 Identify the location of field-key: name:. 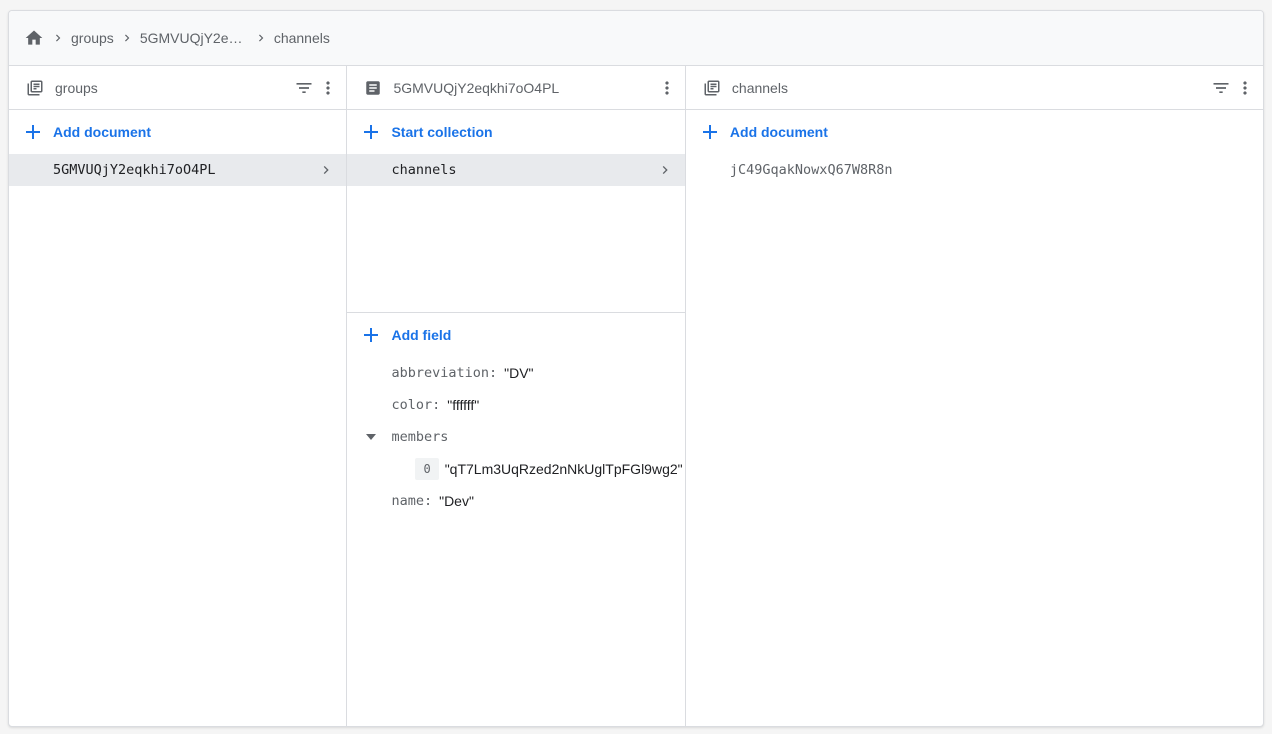
(412, 501).